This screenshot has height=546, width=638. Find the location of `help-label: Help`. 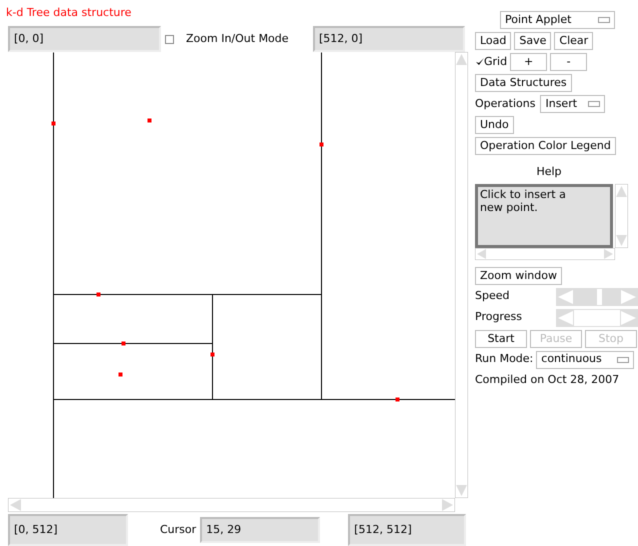

help-label: Help is located at coordinates (549, 172).